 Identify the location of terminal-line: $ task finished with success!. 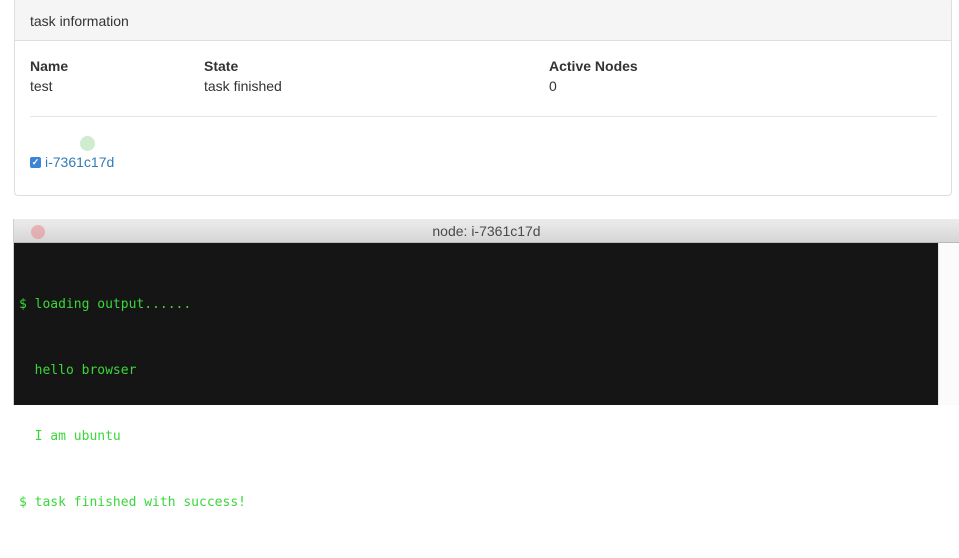
(132, 502).